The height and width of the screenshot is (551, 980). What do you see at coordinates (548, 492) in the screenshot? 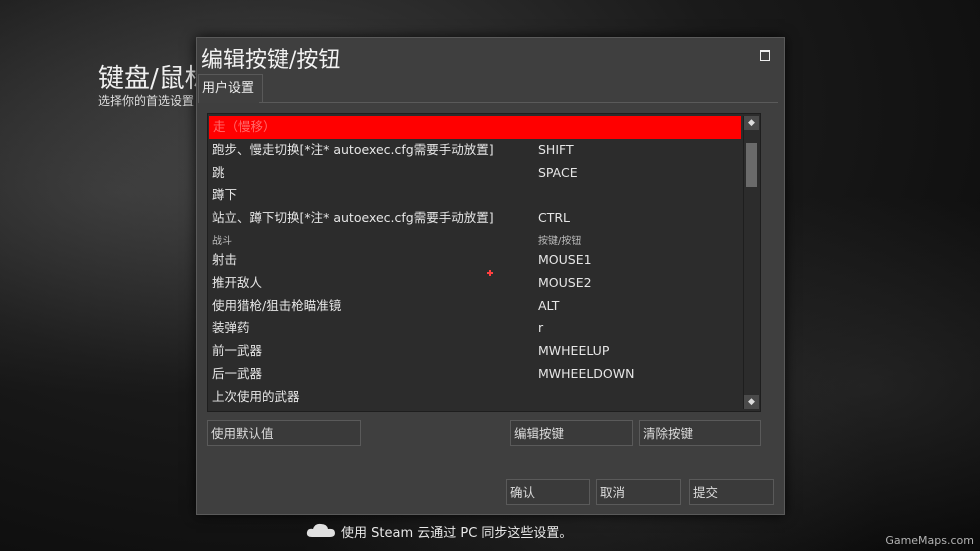
I see `ok-button: 确认` at bounding box center [548, 492].